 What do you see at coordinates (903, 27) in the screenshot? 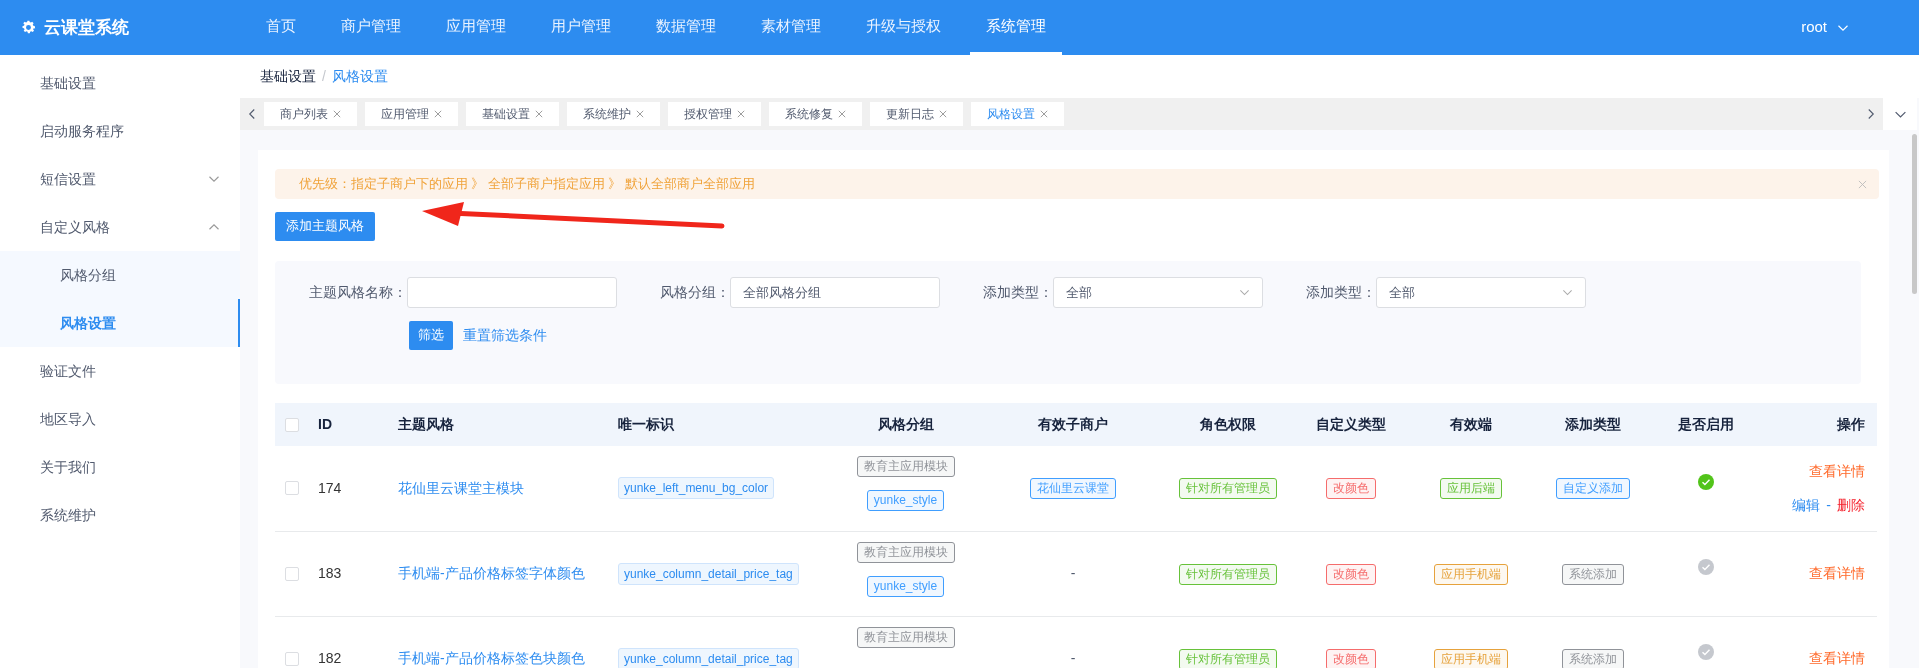
I see `nav-tab: 升级与授权` at bounding box center [903, 27].